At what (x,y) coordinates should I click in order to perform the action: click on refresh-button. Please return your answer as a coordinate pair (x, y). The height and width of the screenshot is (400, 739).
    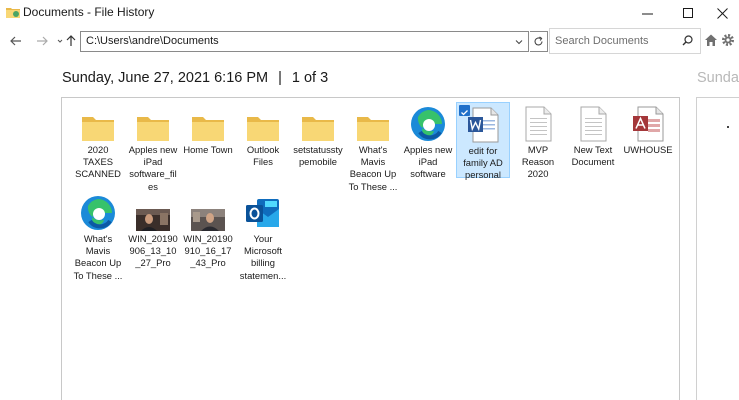
    Looking at the image, I should click on (539, 41).